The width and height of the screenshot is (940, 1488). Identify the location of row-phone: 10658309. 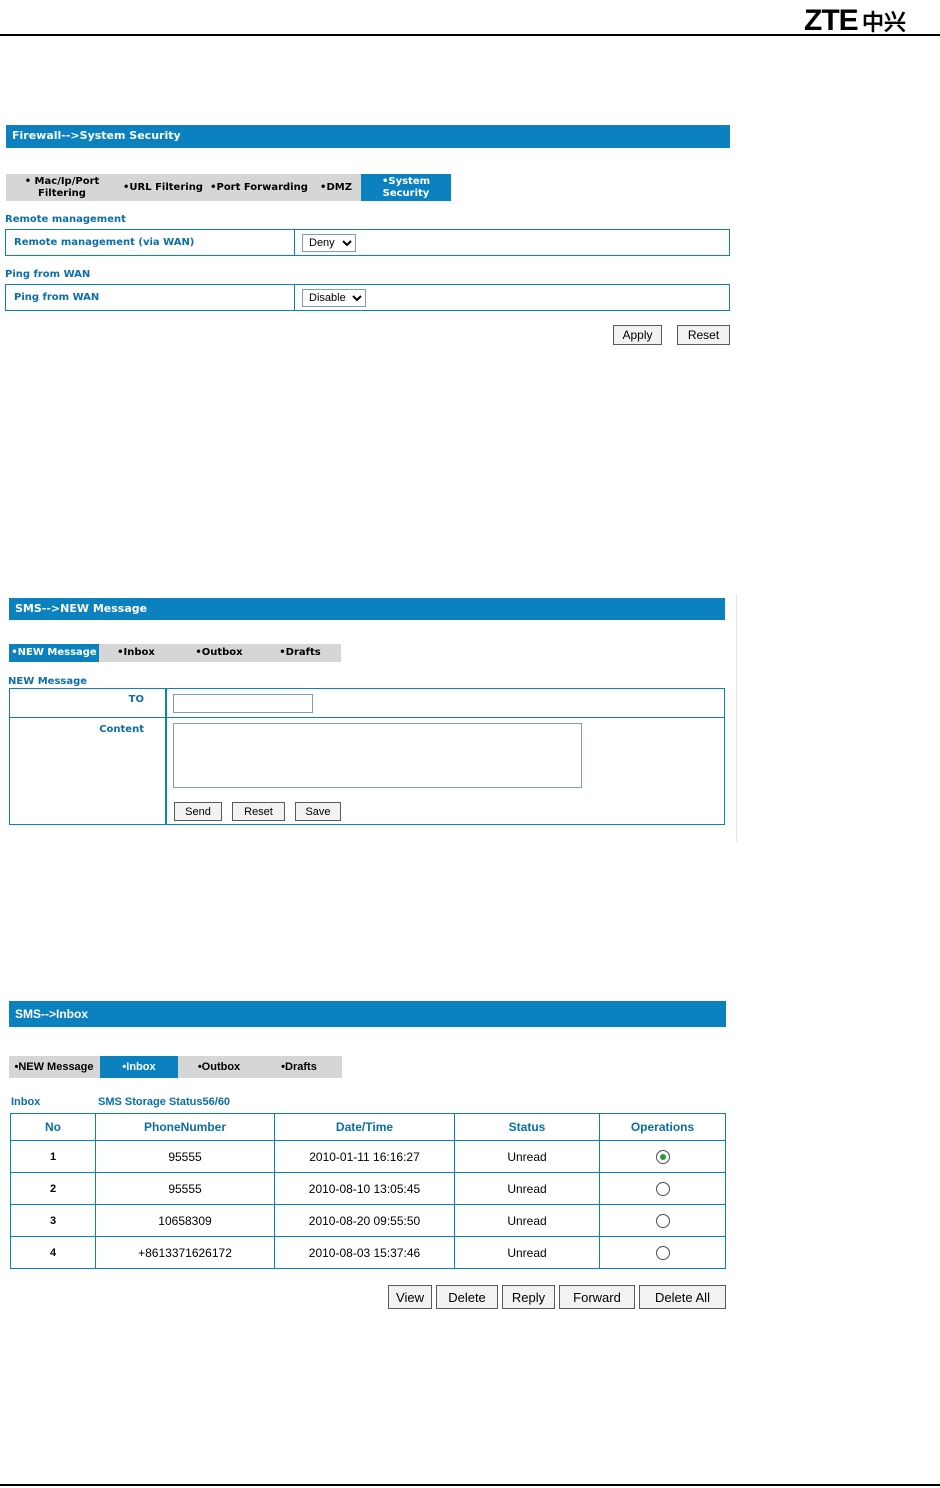
(185, 1220).